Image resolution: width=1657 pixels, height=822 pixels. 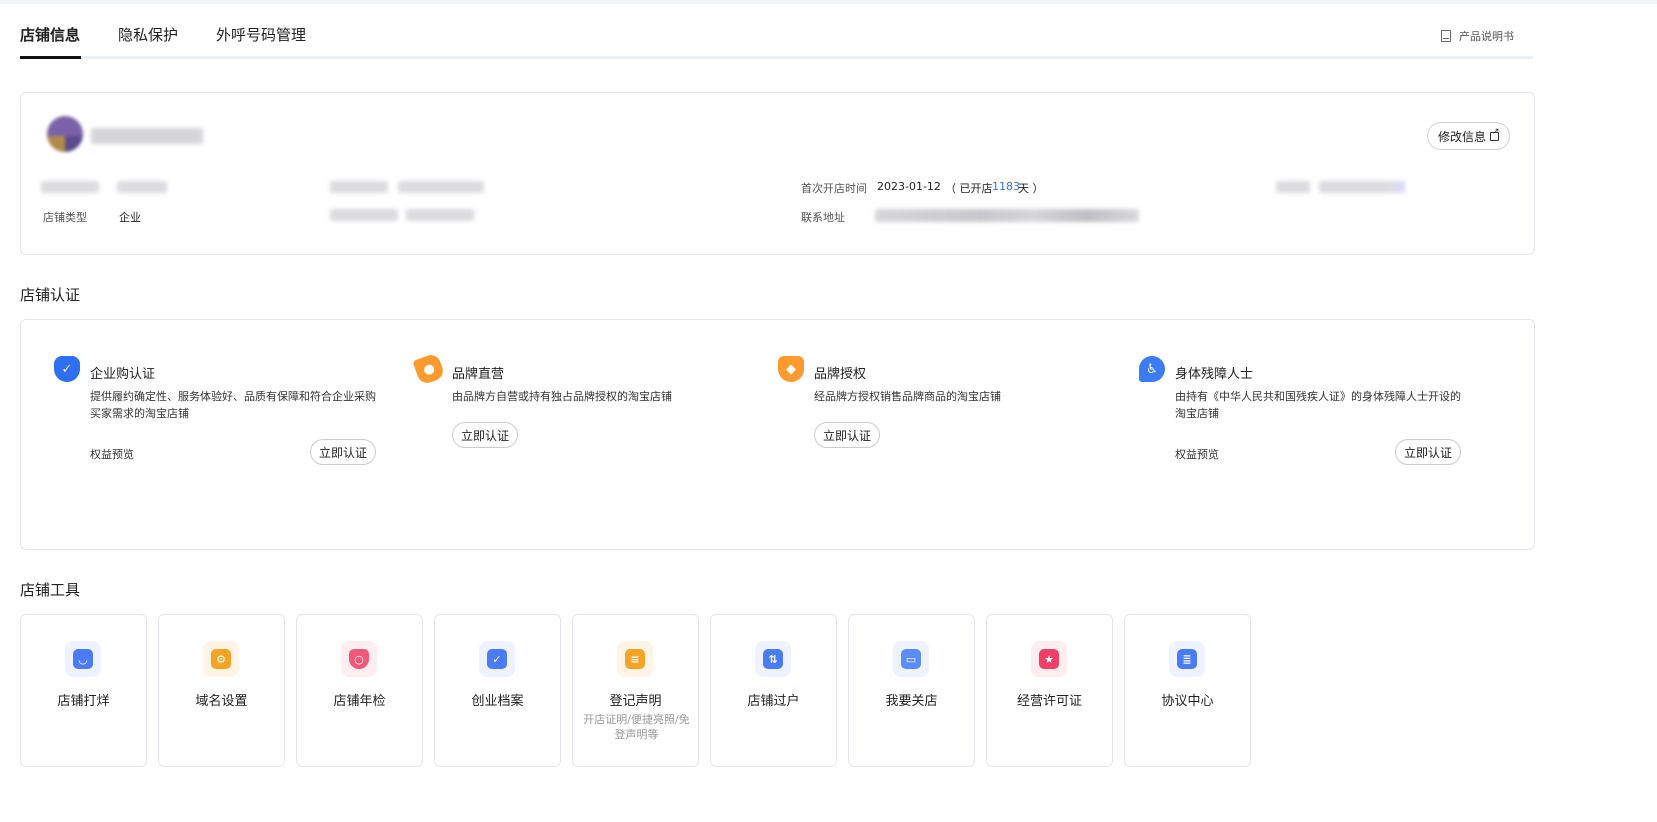 What do you see at coordinates (1495, 134) in the screenshot?
I see `external-link-icon` at bounding box center [1495, 134].